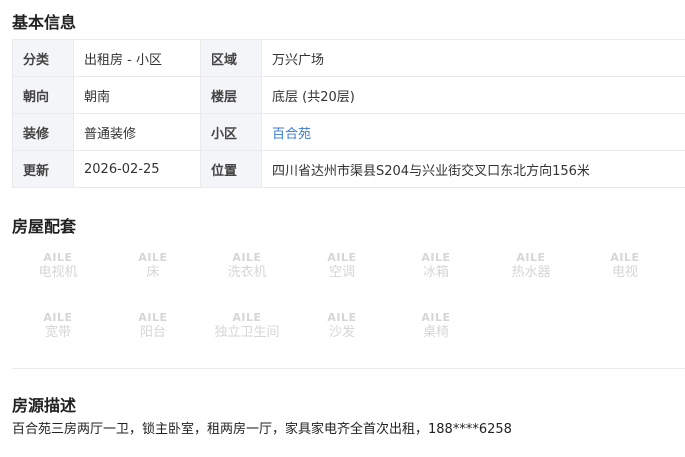 This screenshot has width=685, height=457. I want to click on amenity-bed: AILE 床, so click(153, 266).